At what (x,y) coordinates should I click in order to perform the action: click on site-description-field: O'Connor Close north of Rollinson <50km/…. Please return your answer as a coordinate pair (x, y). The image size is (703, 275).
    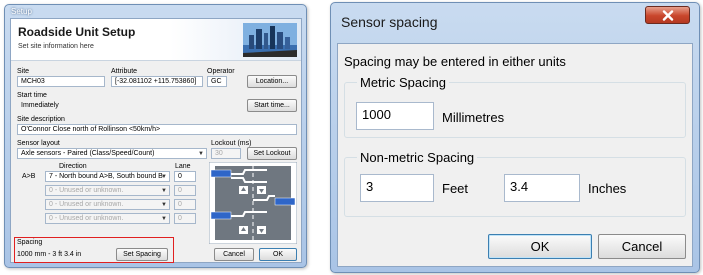
    Looking at the image, I should click on (157, 129).